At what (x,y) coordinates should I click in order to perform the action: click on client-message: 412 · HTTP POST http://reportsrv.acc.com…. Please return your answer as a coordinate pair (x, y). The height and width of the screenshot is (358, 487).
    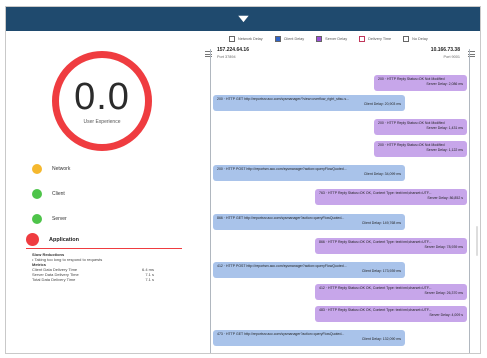
    Looking at the image, I should click on (309, 270).